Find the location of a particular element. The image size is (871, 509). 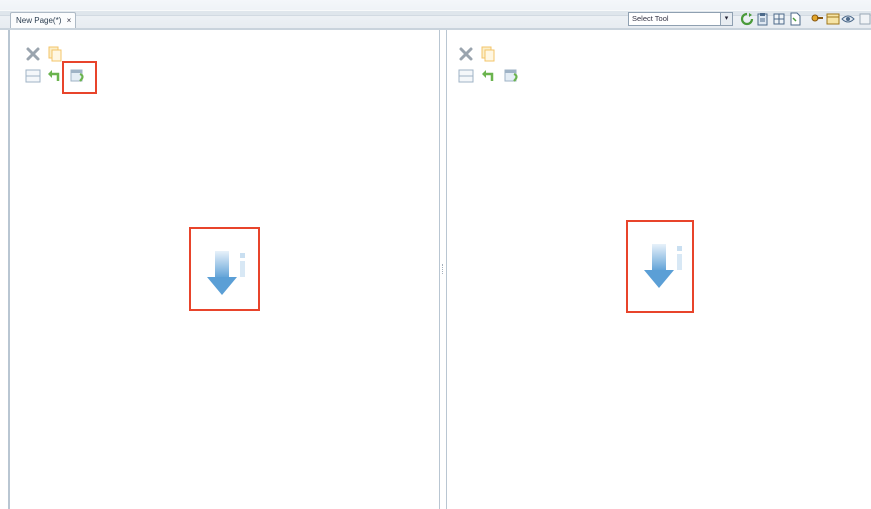

tab-label: New Page(*) is located at coordinates (39, 20).